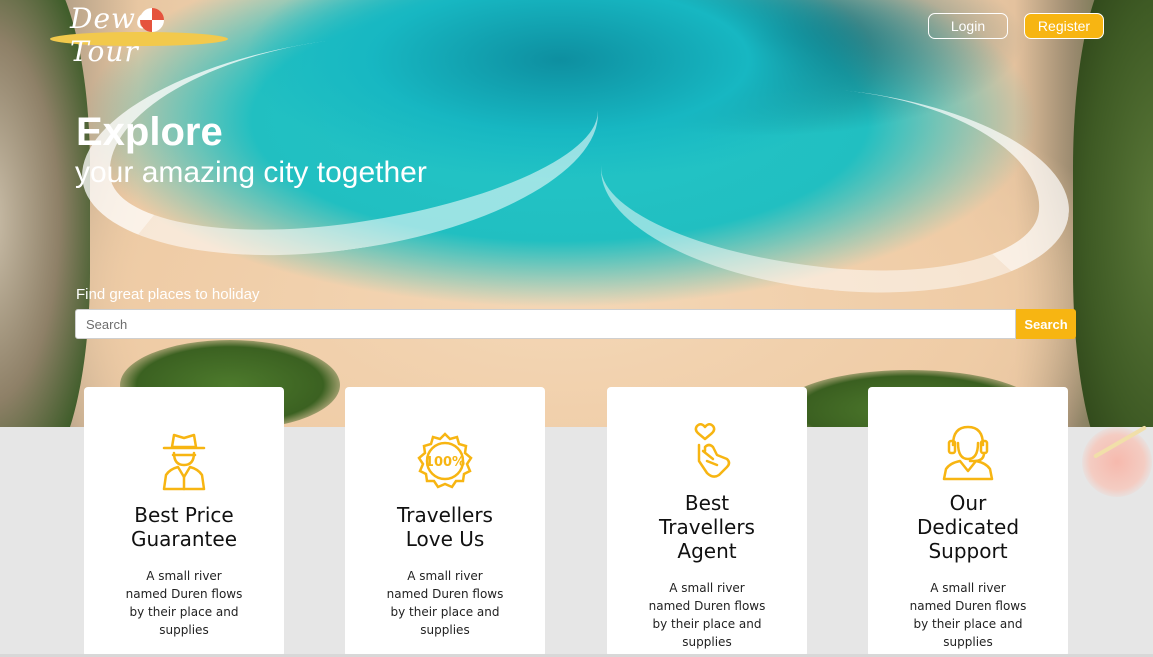 The image size is (1153, 657). I want to click on svg-text: 100%, so click(445, 462).